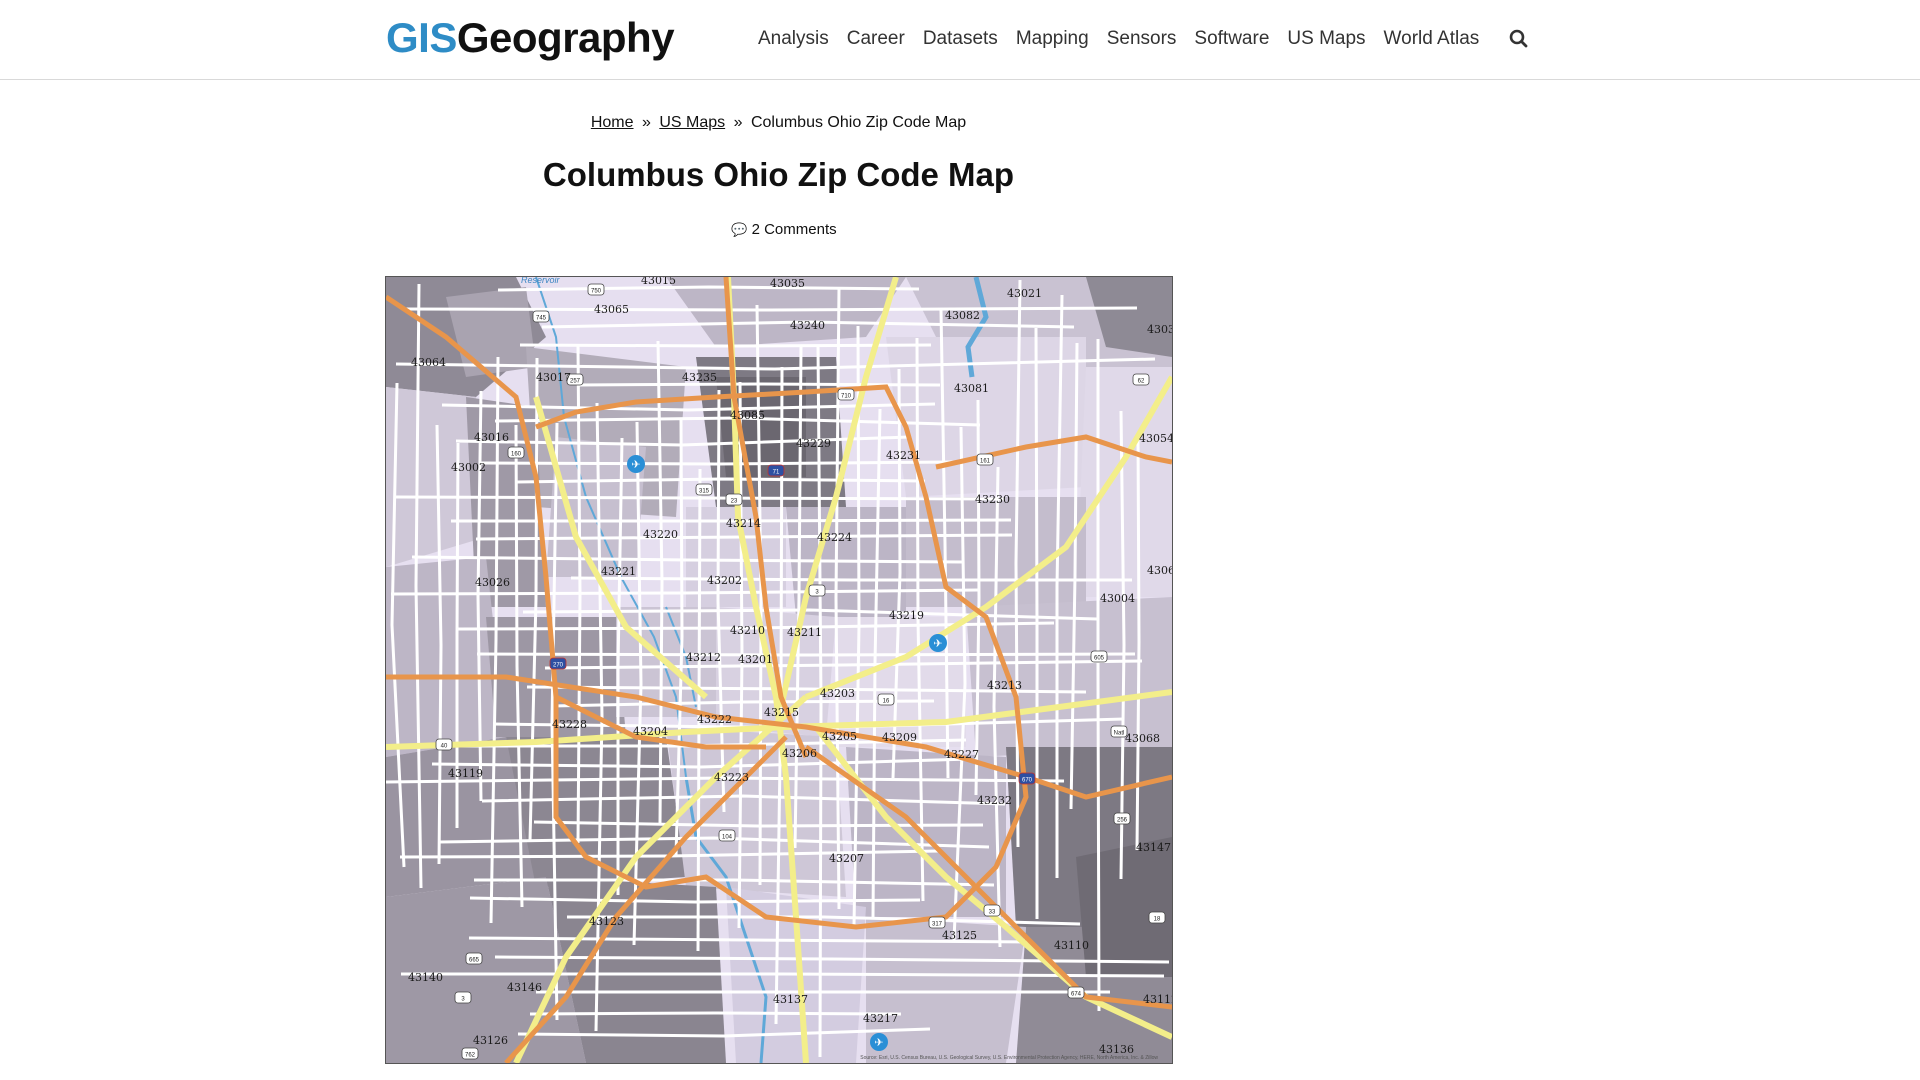 This screenshot has height=1080, width=1920. I want to click on route-shield: 317, so click(937, 922).